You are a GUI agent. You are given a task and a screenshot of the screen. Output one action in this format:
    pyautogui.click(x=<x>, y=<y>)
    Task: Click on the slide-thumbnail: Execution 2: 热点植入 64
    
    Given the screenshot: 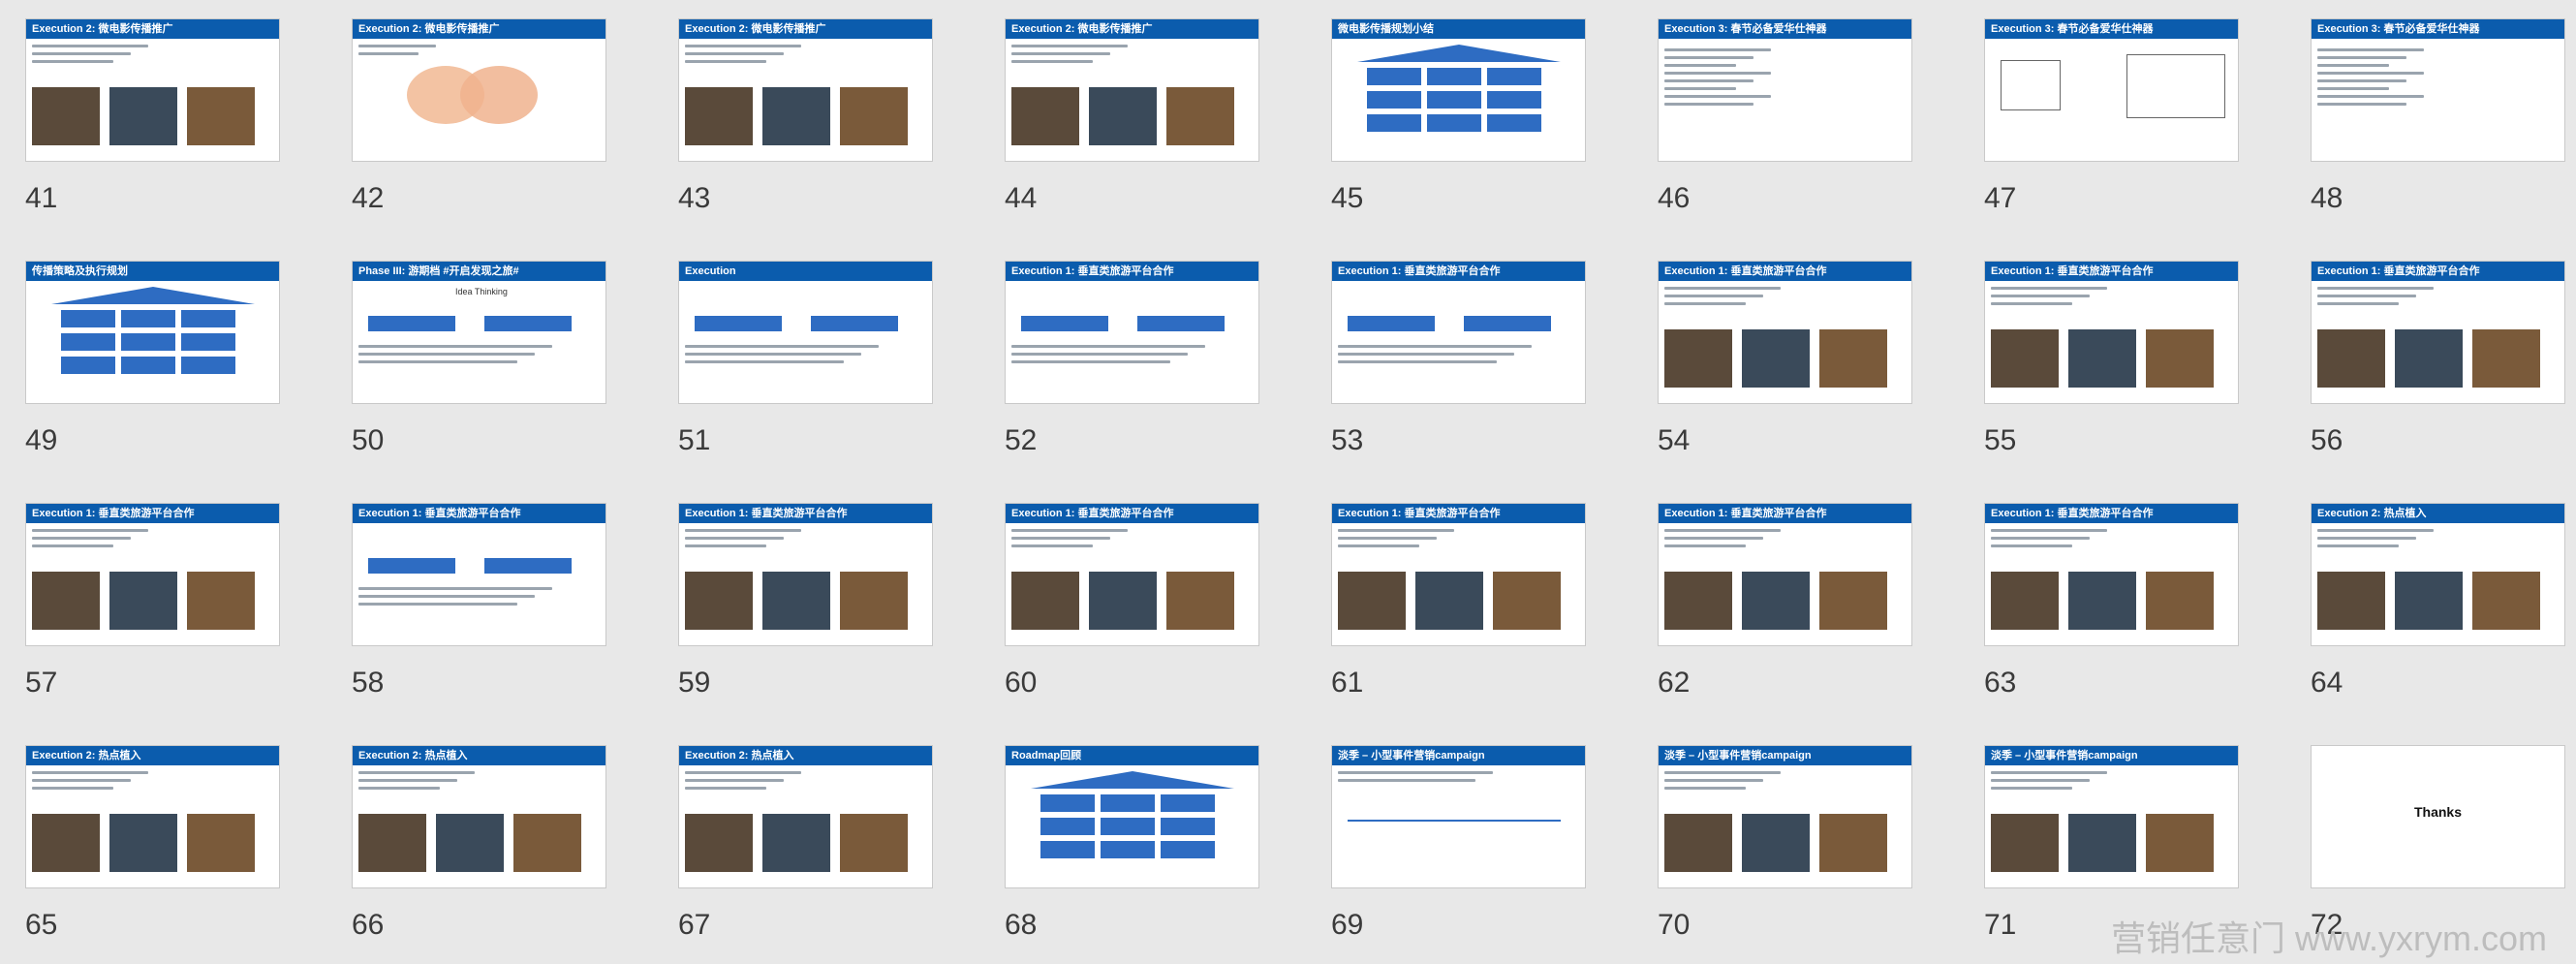 What is the action you would take?
    pyautogui.click(x=2430, y=603)
    